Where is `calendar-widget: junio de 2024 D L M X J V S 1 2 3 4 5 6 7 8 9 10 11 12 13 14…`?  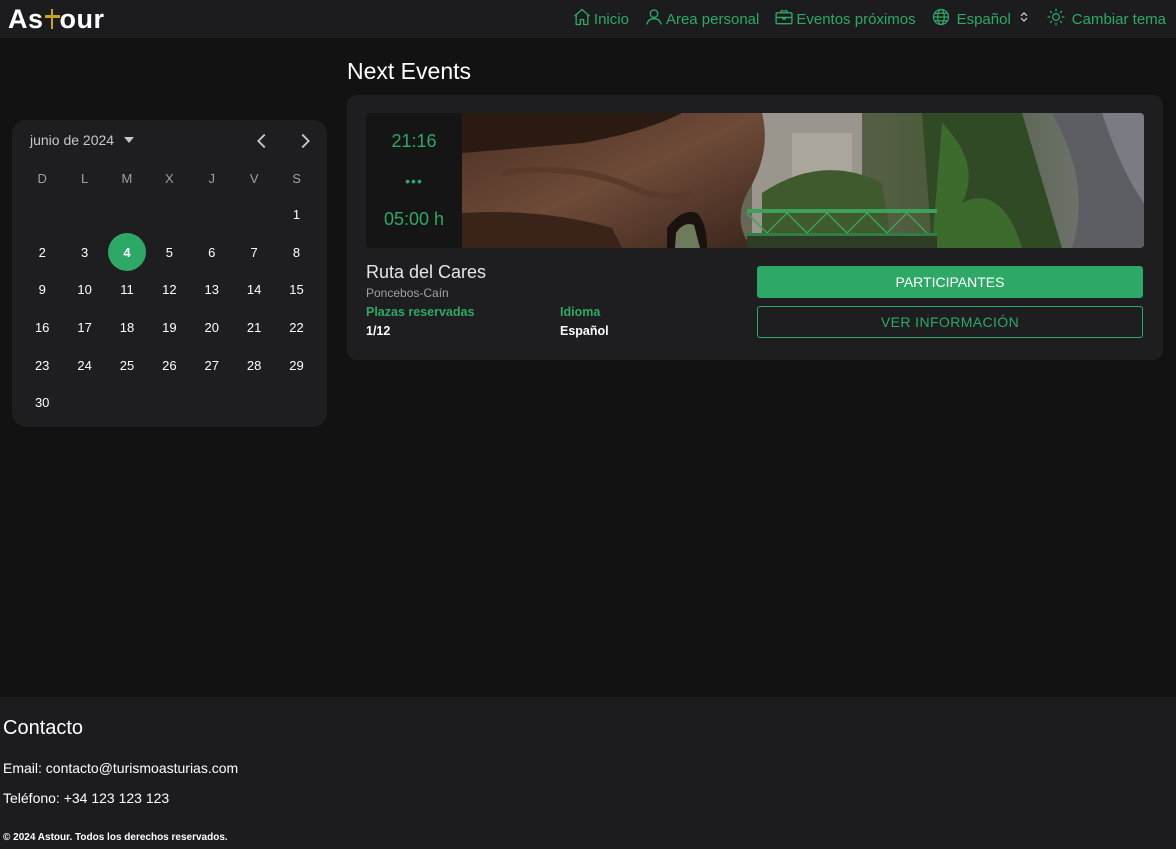
calendar-widget: junio de 2024 D L M X J V S 1 2 3 4 5 6 7 8 9 10 11 12 13 14… is located at coordinates (169, 273).